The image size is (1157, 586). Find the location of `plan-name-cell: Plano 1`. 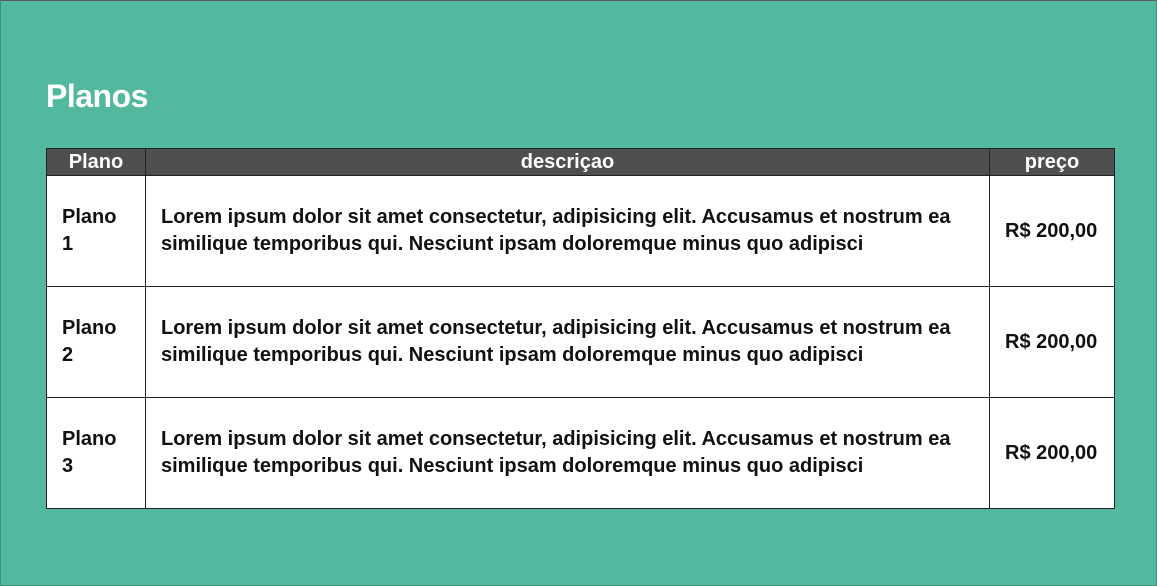

plan-name-cell: Plano 1 is located at coordinates (96, 231).